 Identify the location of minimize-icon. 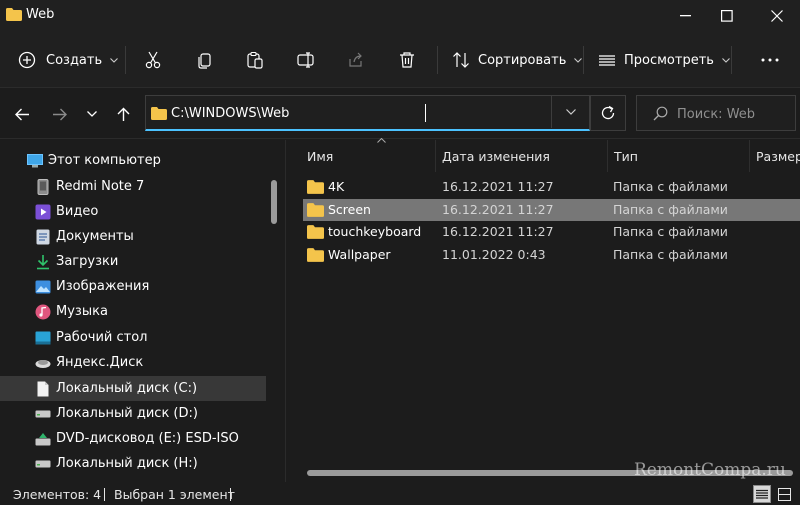
(685, 16).